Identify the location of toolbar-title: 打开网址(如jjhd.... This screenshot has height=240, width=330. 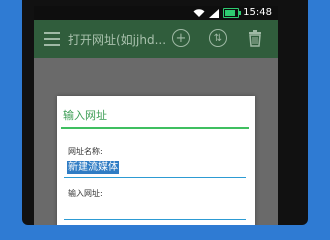
(117, 40).